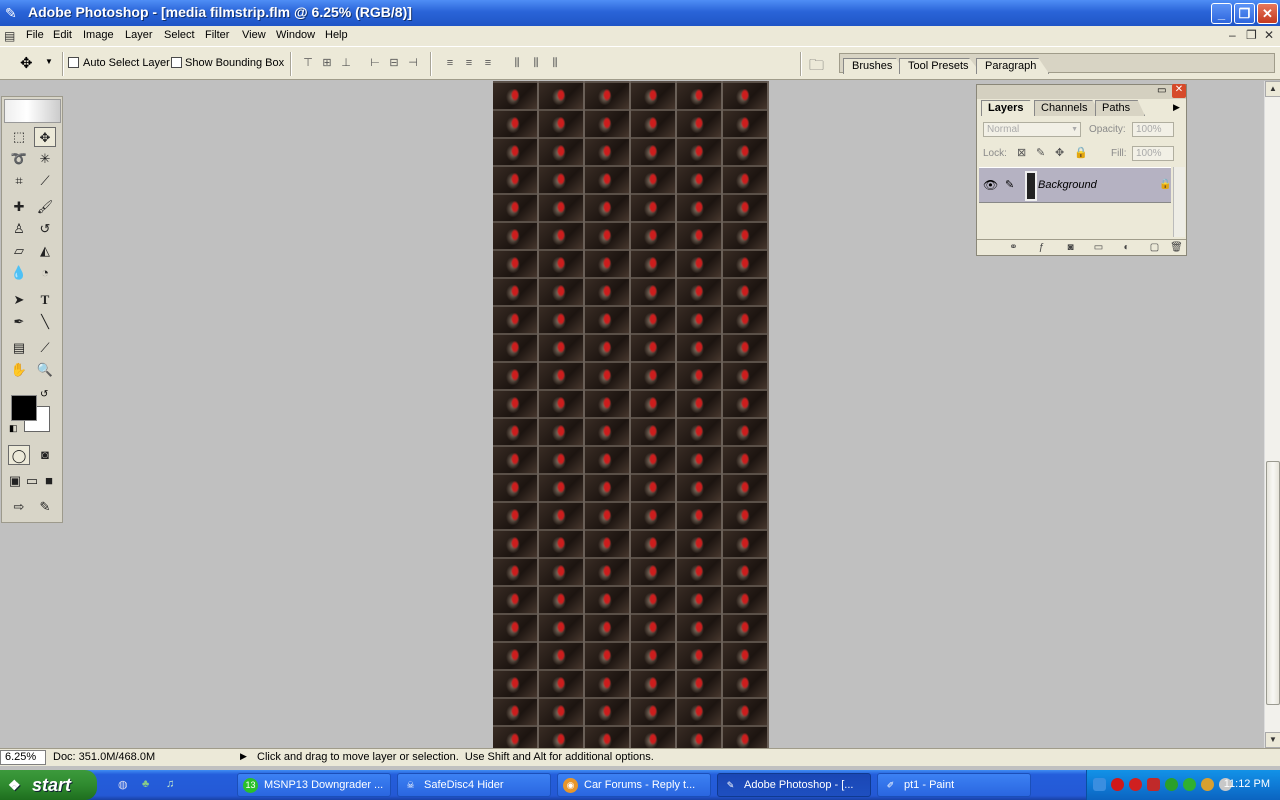 Image resolution: width=1280 pixels, height=800 pixels. What do you see at coordinates (1075, 185) in the screenshot?
I see `layer-row-background: 👁 ✎ Background 🔒` at bounding box center [1075, 185].